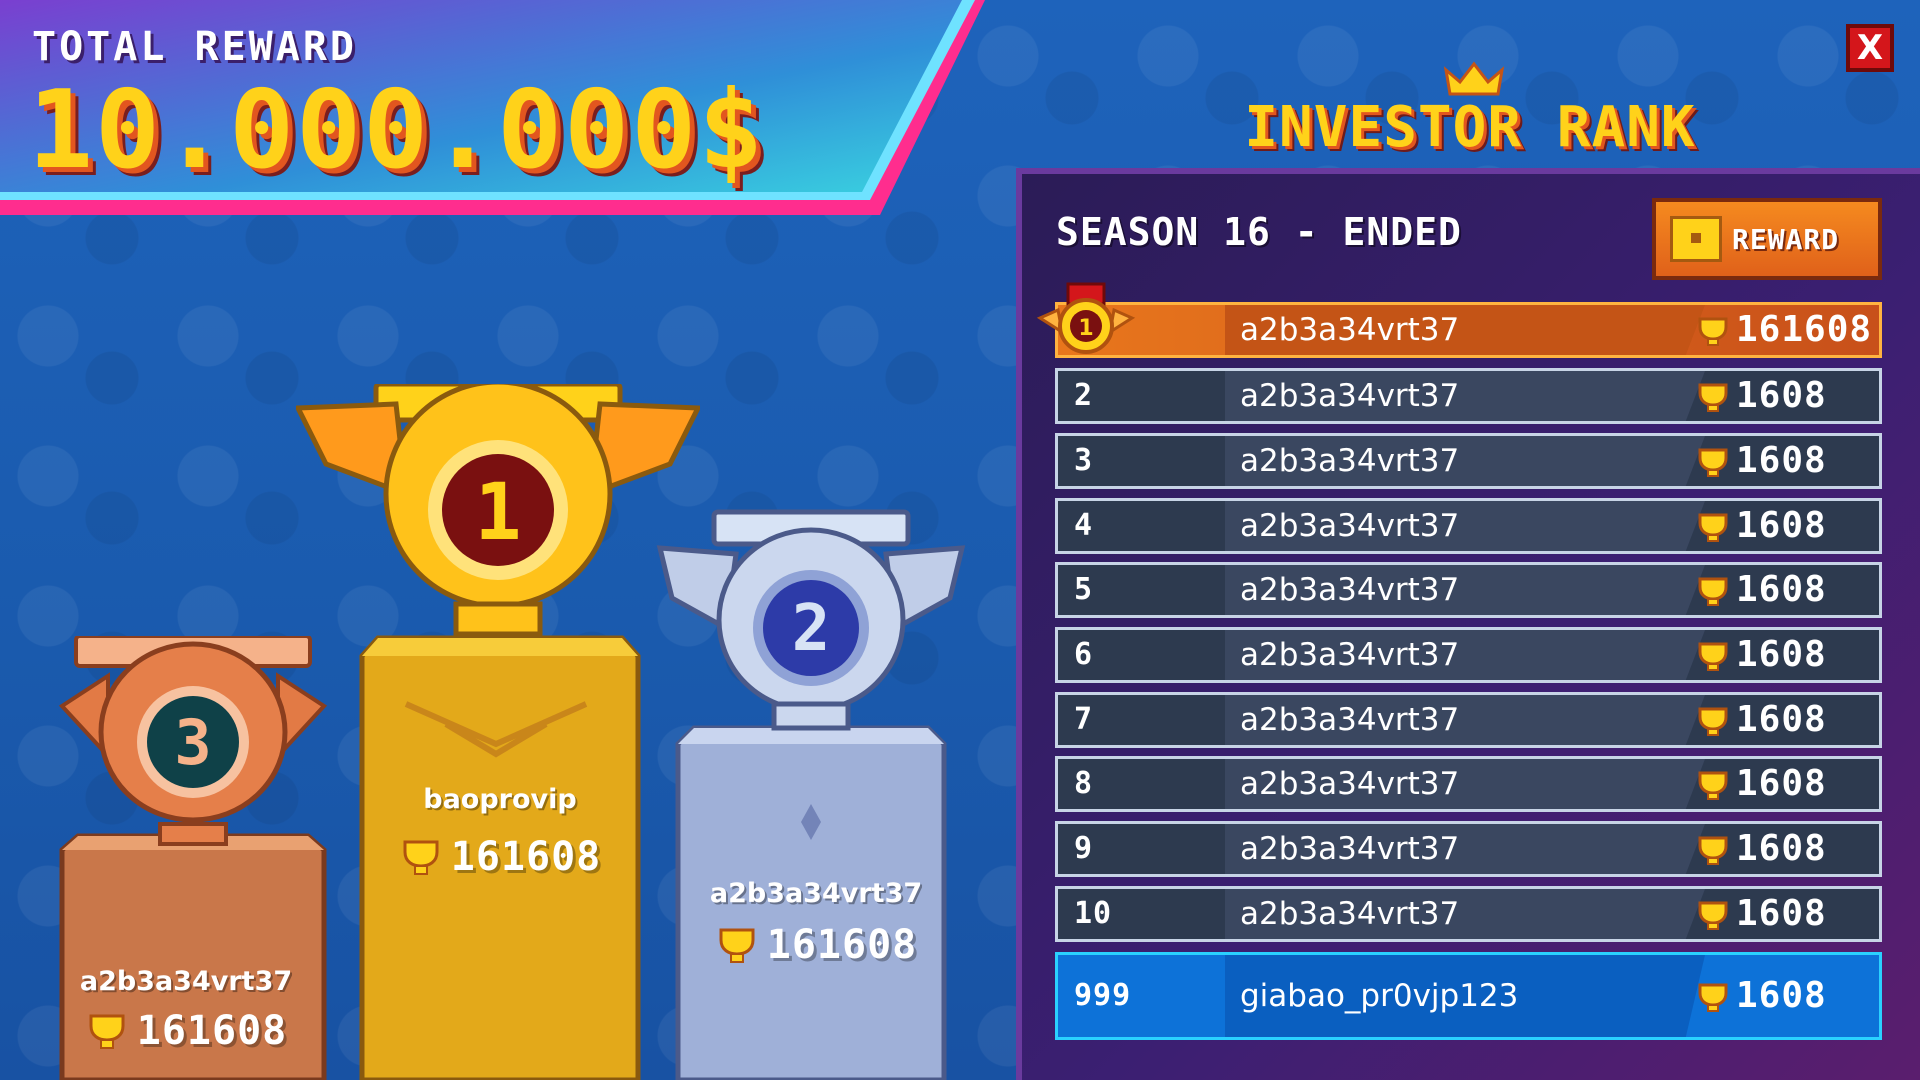 The image size is (1920, 1080). Describe the element at coordinates (212, 1031) in the screenshot. I see `podium-third-score: 161608` at that location.